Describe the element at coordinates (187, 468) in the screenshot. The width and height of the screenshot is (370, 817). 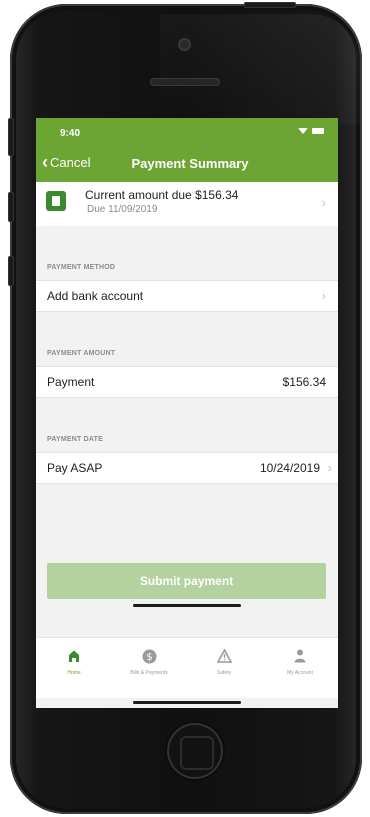
I see `payment-date-row: Pay ASAP 10/24/2019 ›` at that location.